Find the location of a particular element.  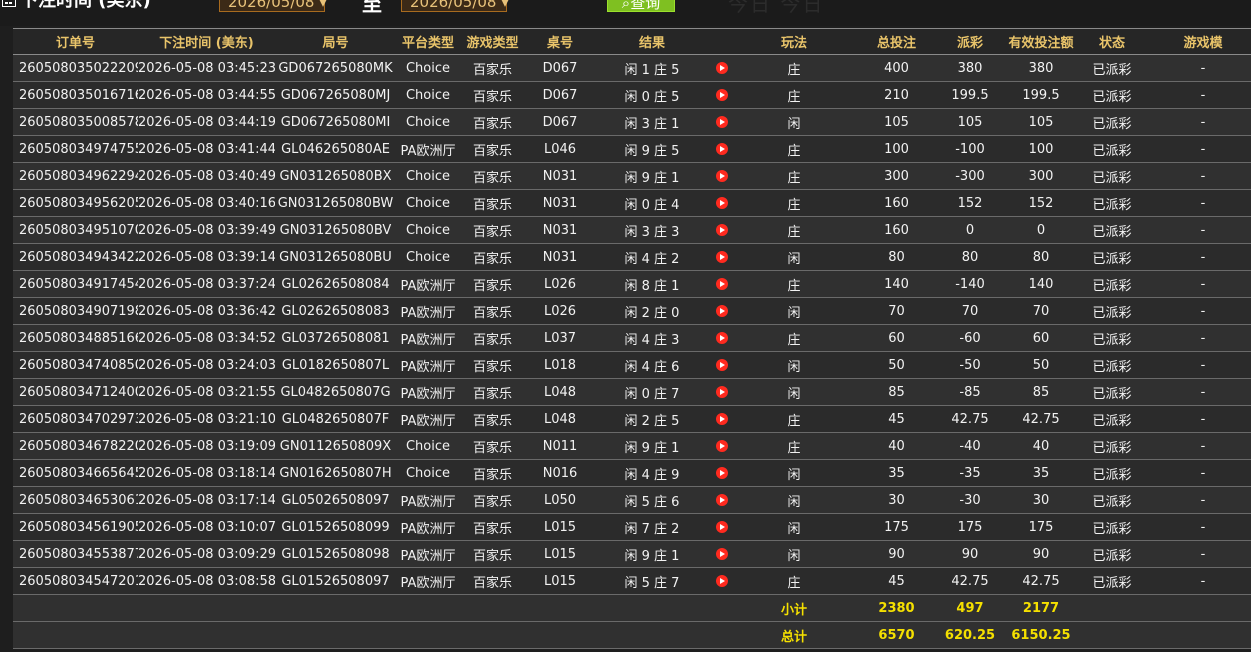

result: 闲 5 庄 7 is located at coordinates (652, 581).